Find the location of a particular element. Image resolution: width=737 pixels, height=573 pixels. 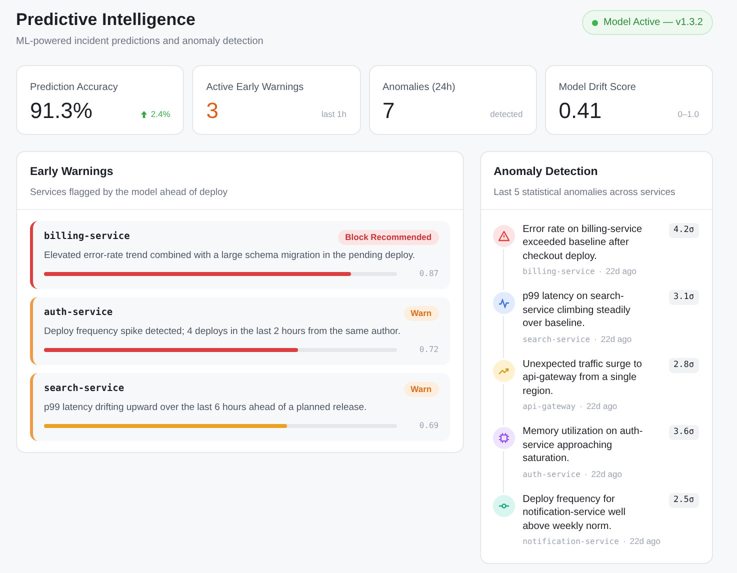

severity-tag: Block Recommended is located at coordinates (388, 237).